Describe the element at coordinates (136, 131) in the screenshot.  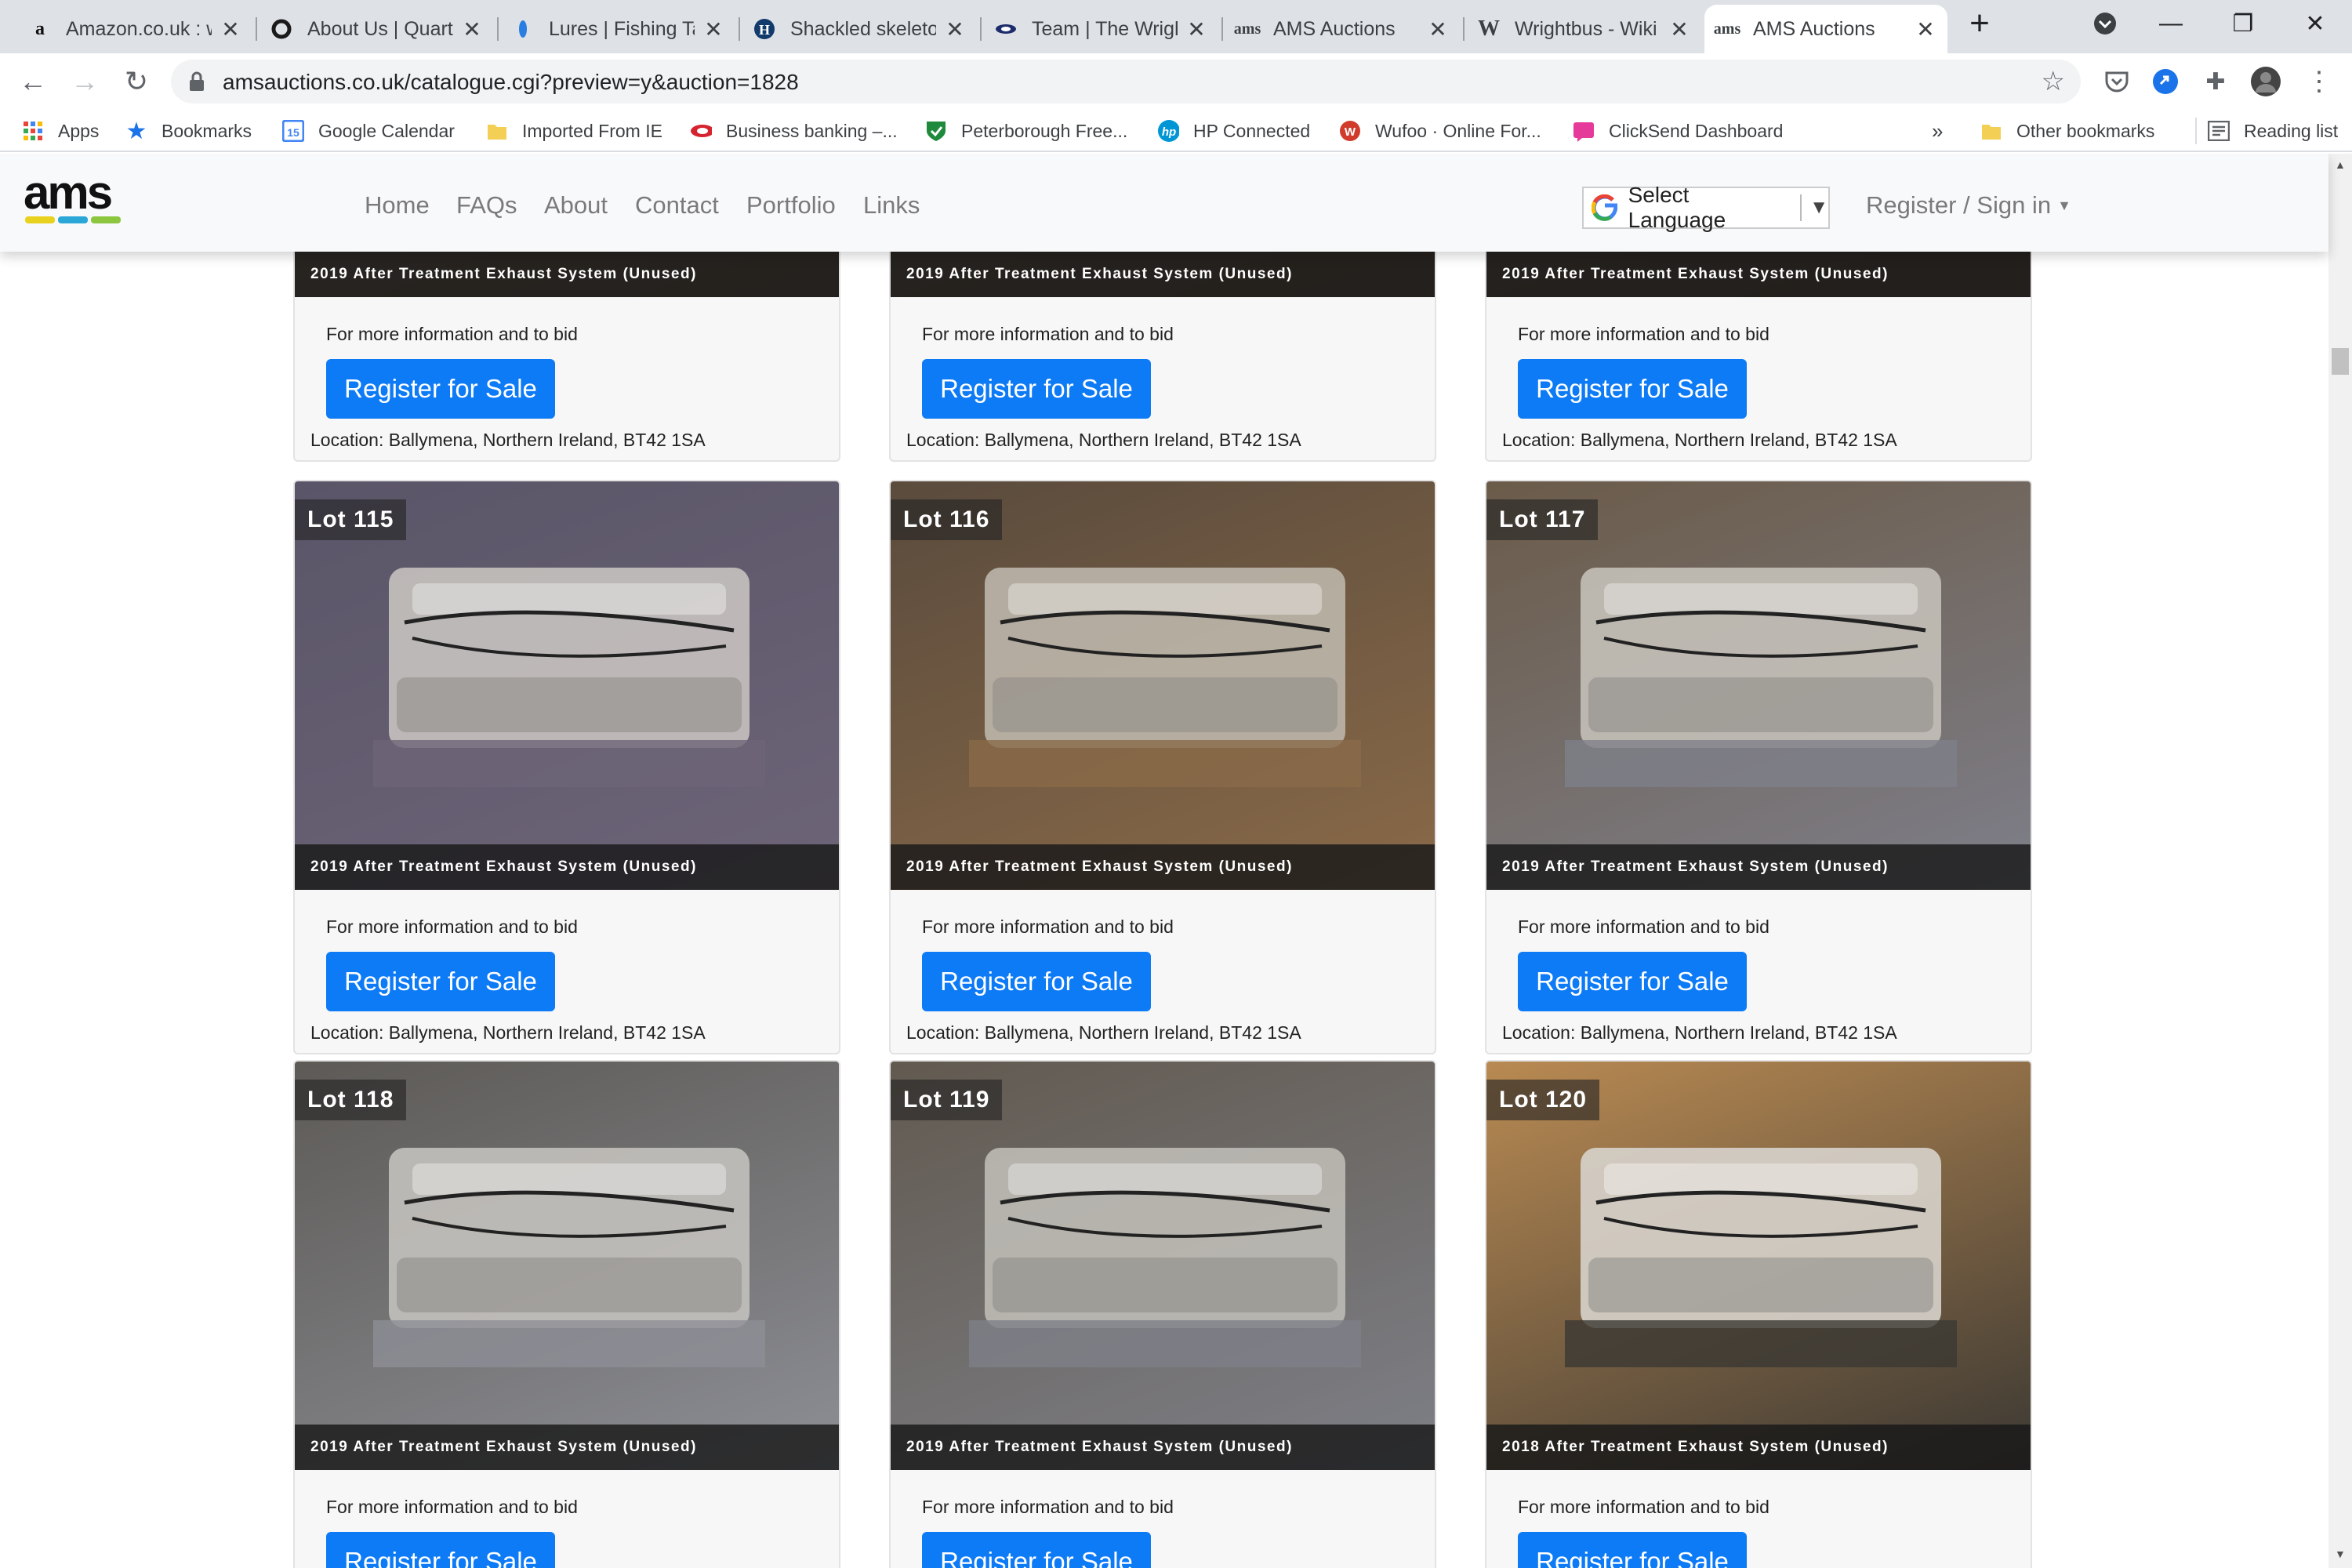
I see `star-icon: ★` at that location.